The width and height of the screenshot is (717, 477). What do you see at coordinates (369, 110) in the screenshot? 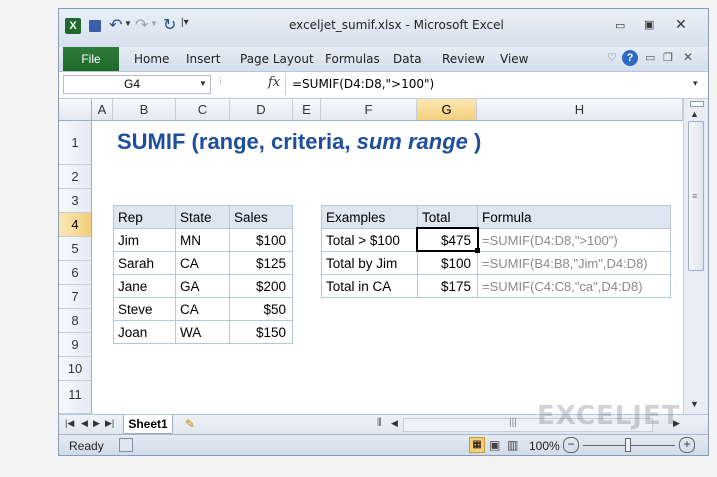
I see `column-header-f: F` at bounding box center [369, 110].